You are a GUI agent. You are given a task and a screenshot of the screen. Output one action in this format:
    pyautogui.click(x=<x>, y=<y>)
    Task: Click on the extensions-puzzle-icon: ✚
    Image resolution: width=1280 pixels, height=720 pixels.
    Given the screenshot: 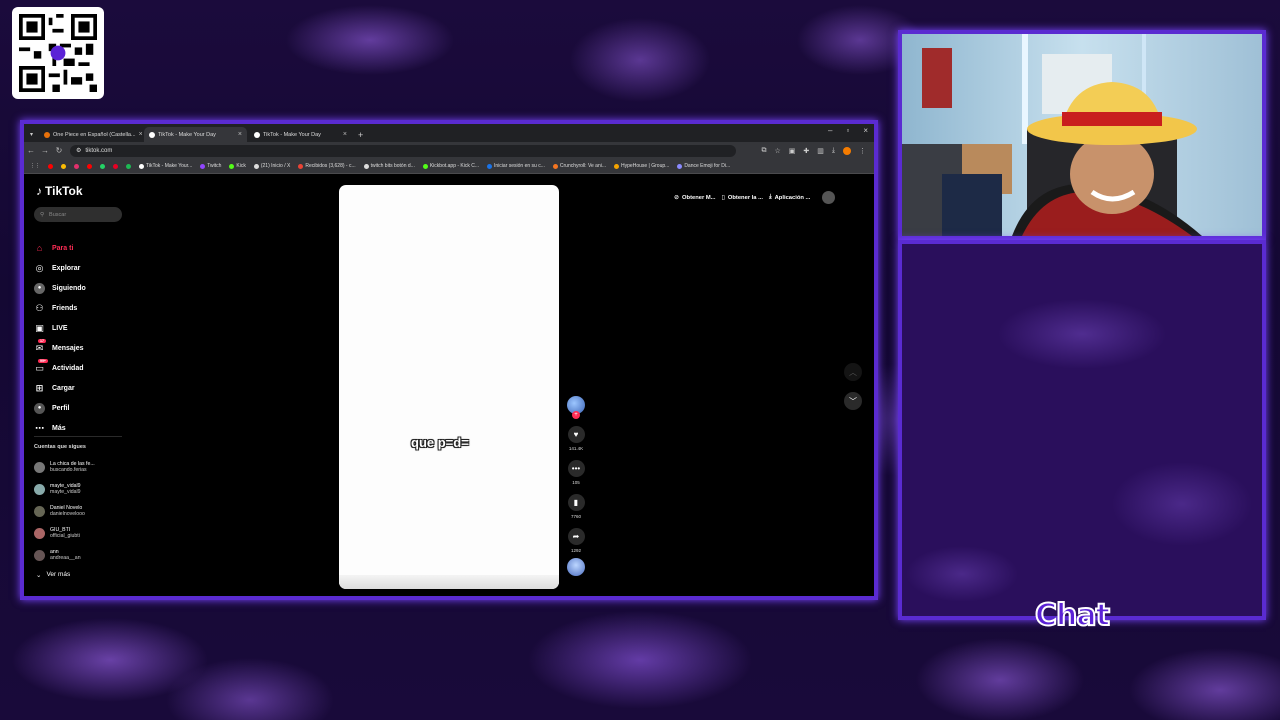 What is the action you would take?
    pyautogui.click(x=806, y=151)
    